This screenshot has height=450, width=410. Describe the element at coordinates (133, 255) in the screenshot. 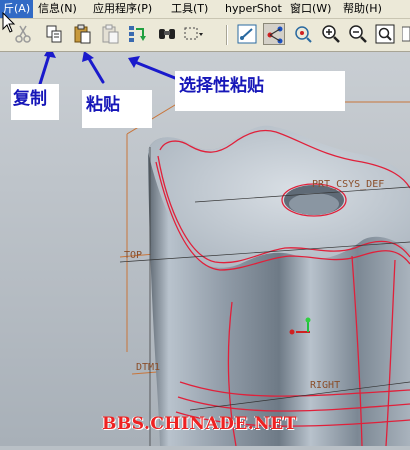

I see `datum-label-top: TOP` at that location.